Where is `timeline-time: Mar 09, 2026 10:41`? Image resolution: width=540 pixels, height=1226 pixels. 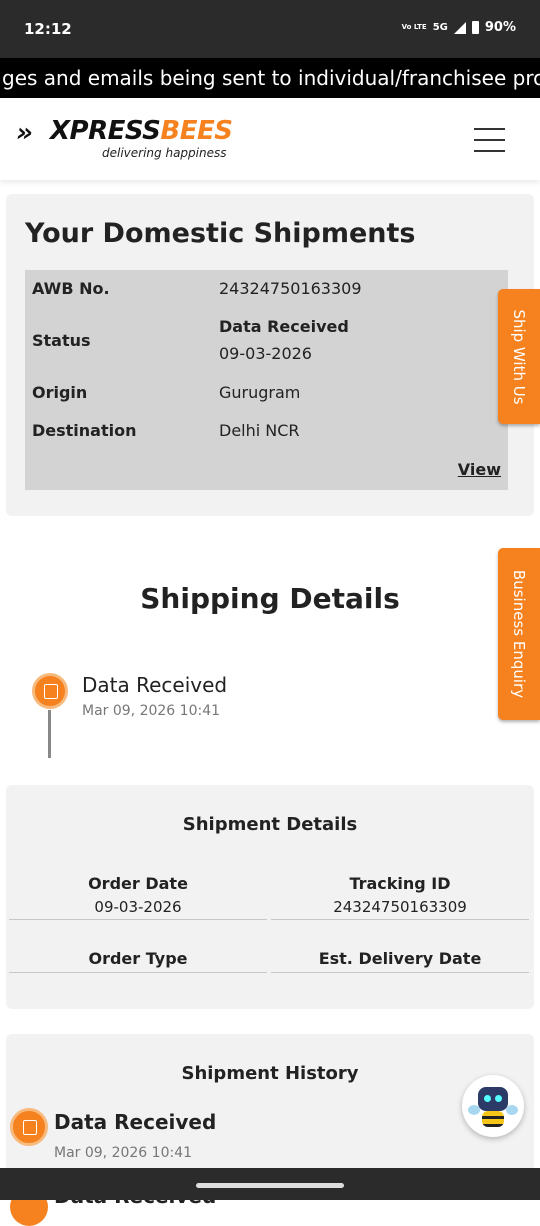
timeline-time: Mar 09, 2026 10:41 is located at coordinates (151, 711).